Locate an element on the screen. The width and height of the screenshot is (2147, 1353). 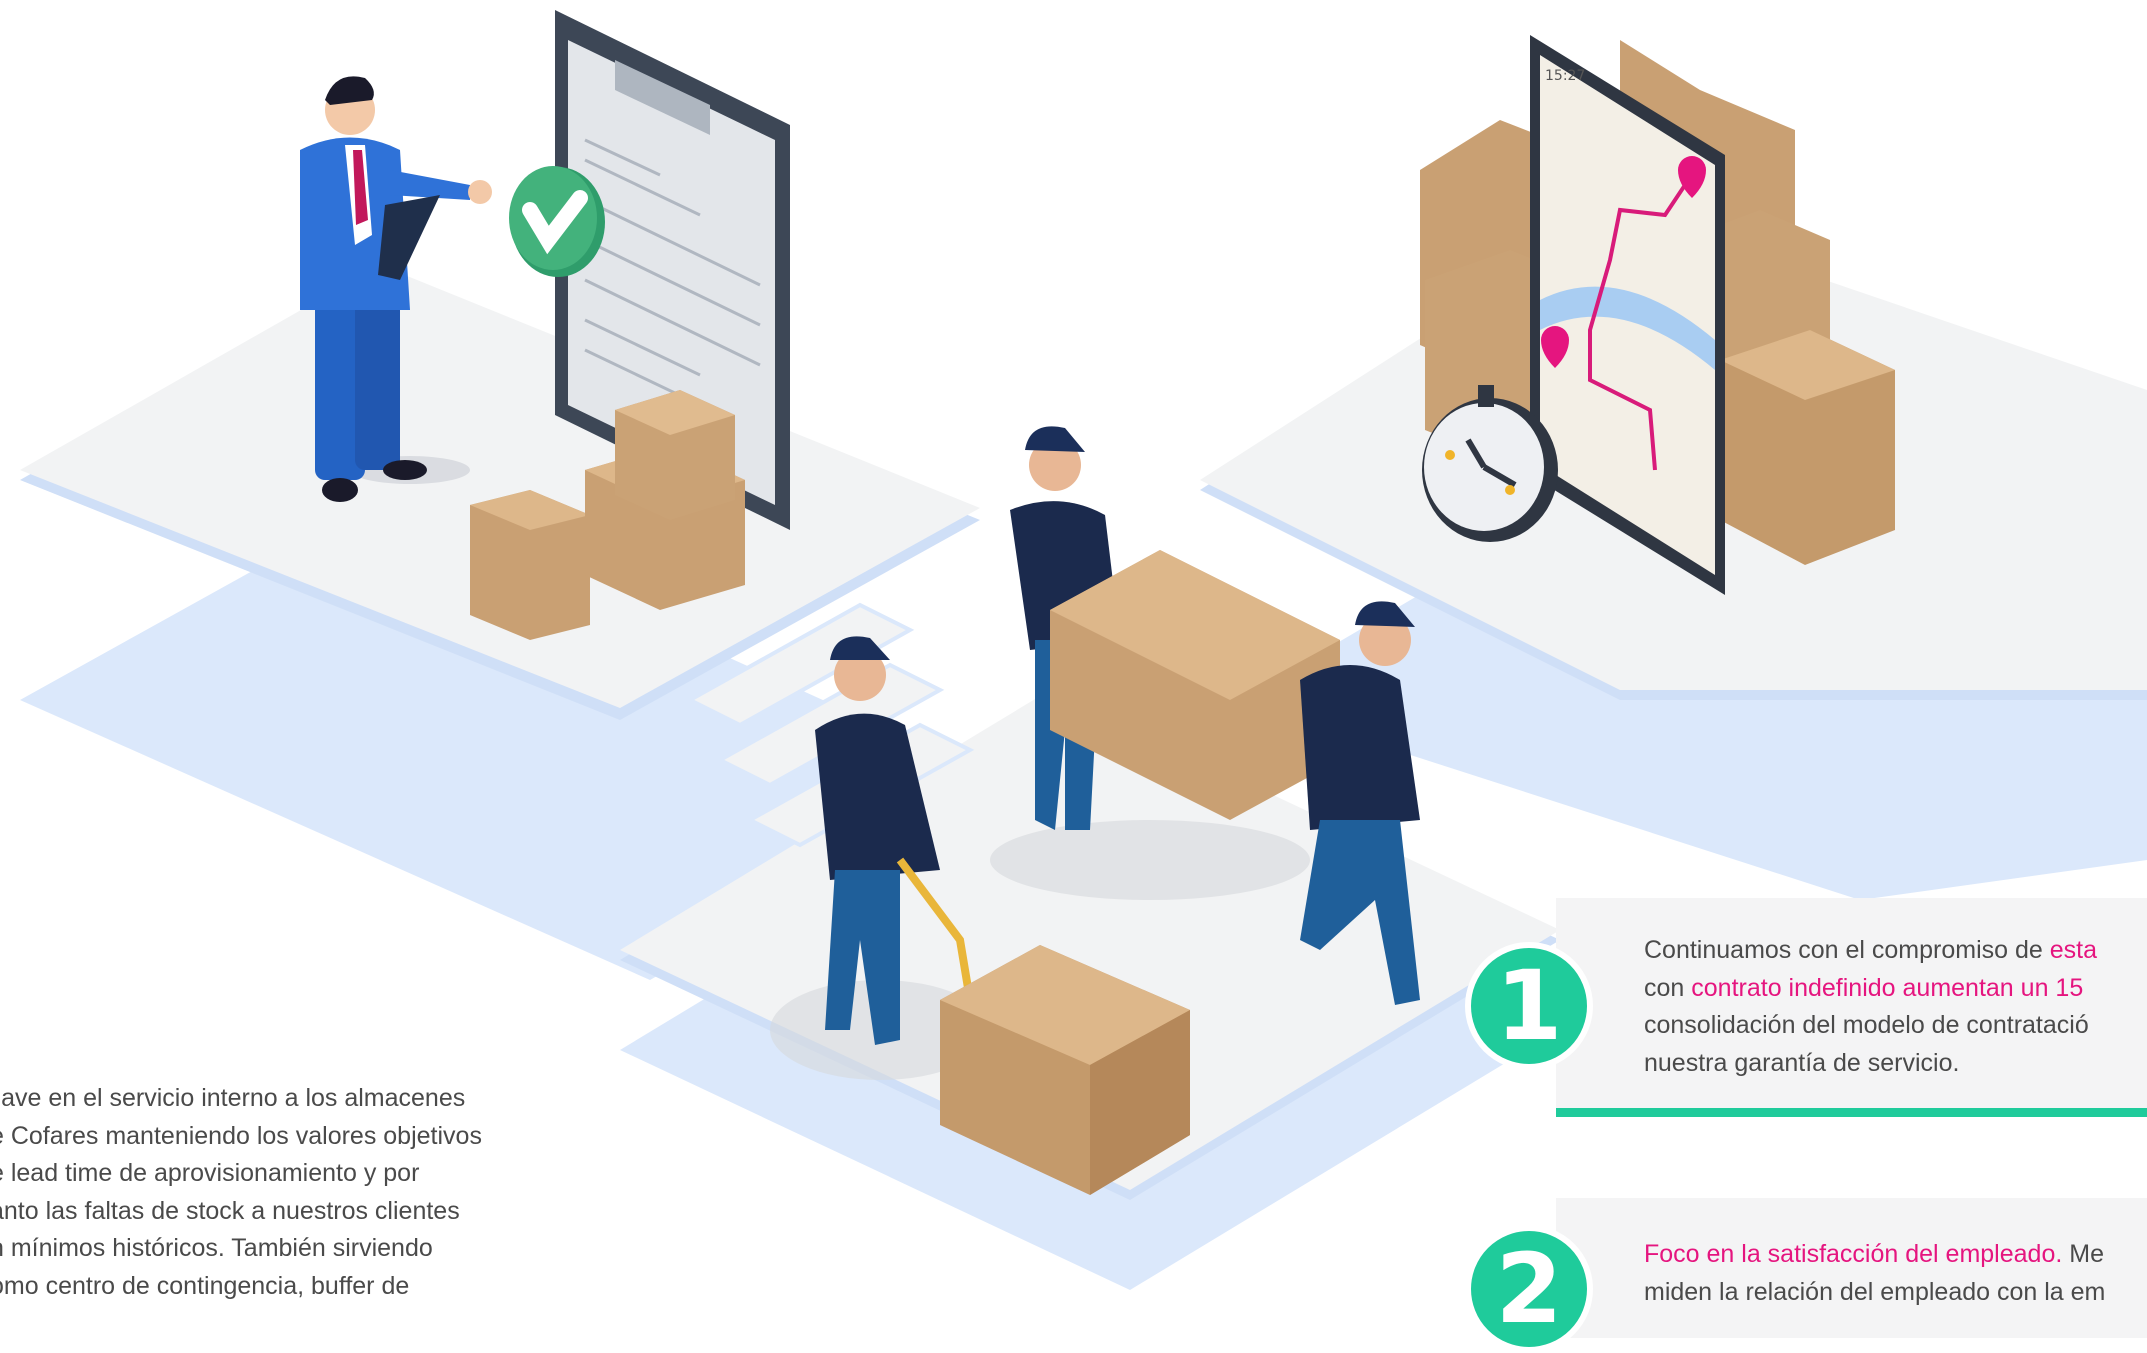
number-badge-1: 1 is located at coordinates (1529, 1006).